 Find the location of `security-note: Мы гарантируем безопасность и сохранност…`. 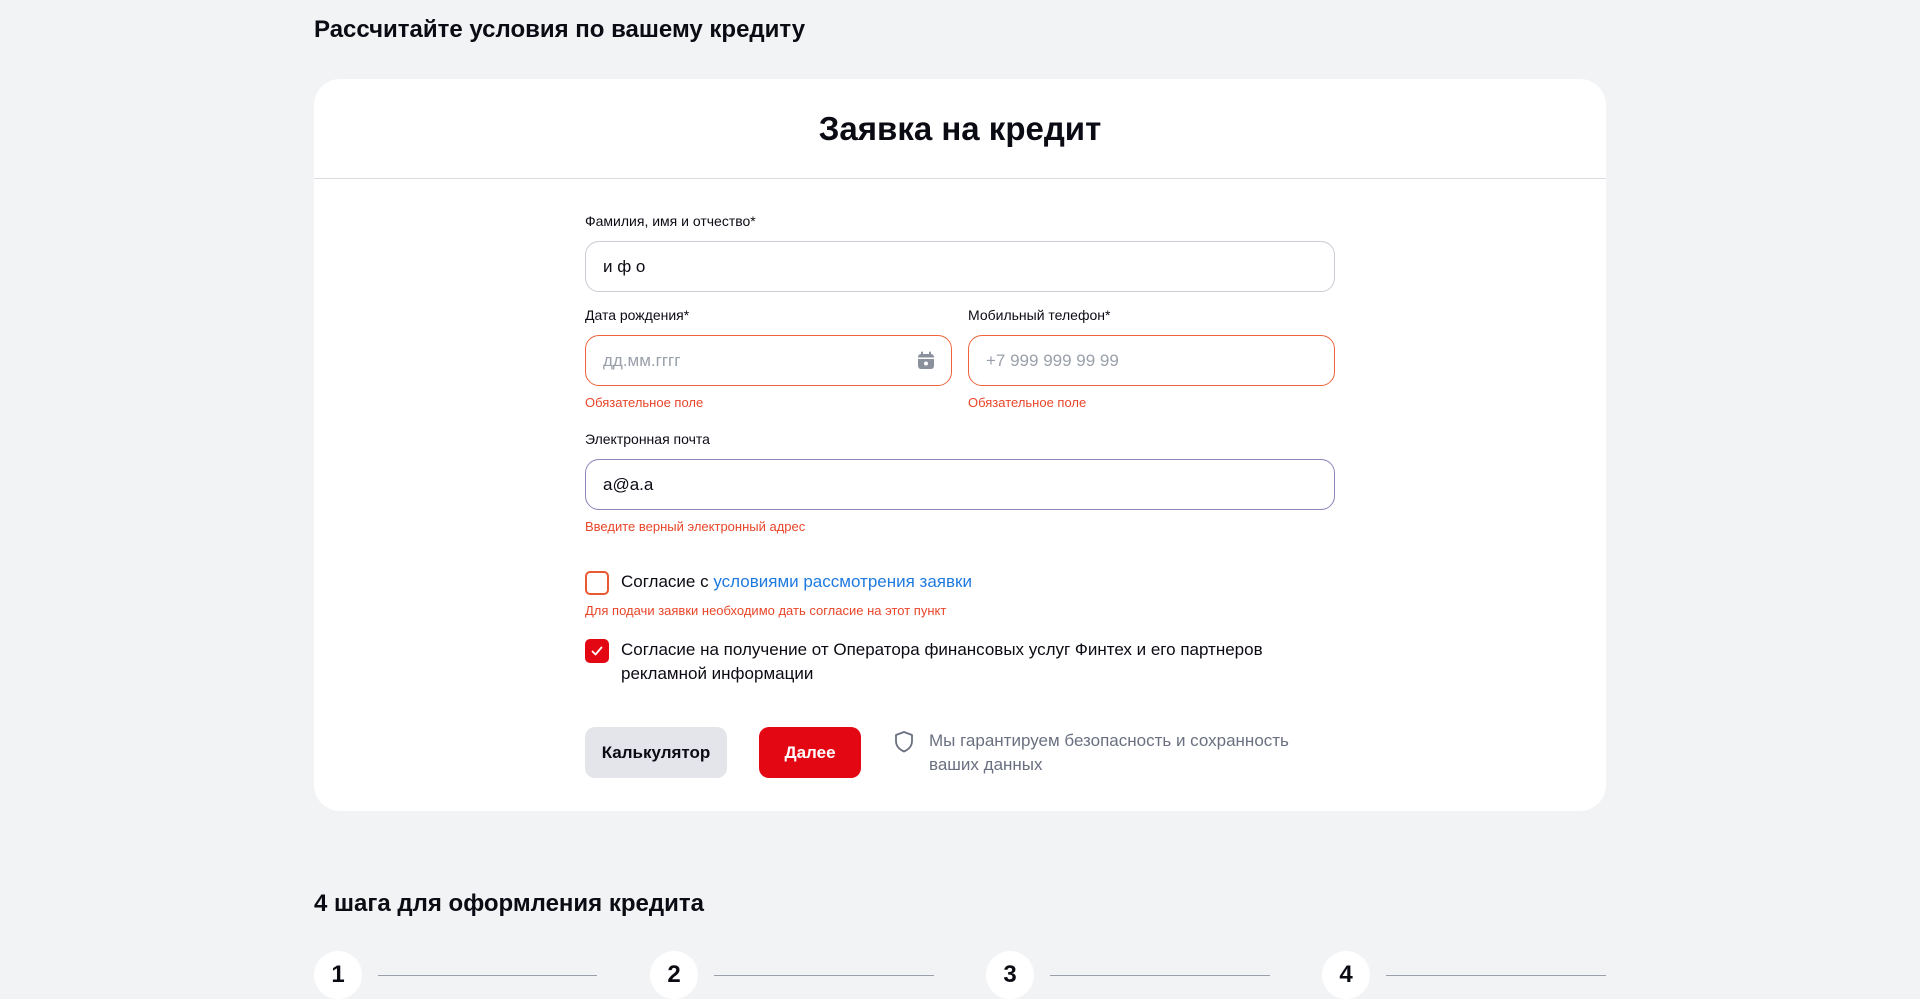

security-note: Мы гарантируем безопасность и сохранност… is located at coordinates (1109, 752).